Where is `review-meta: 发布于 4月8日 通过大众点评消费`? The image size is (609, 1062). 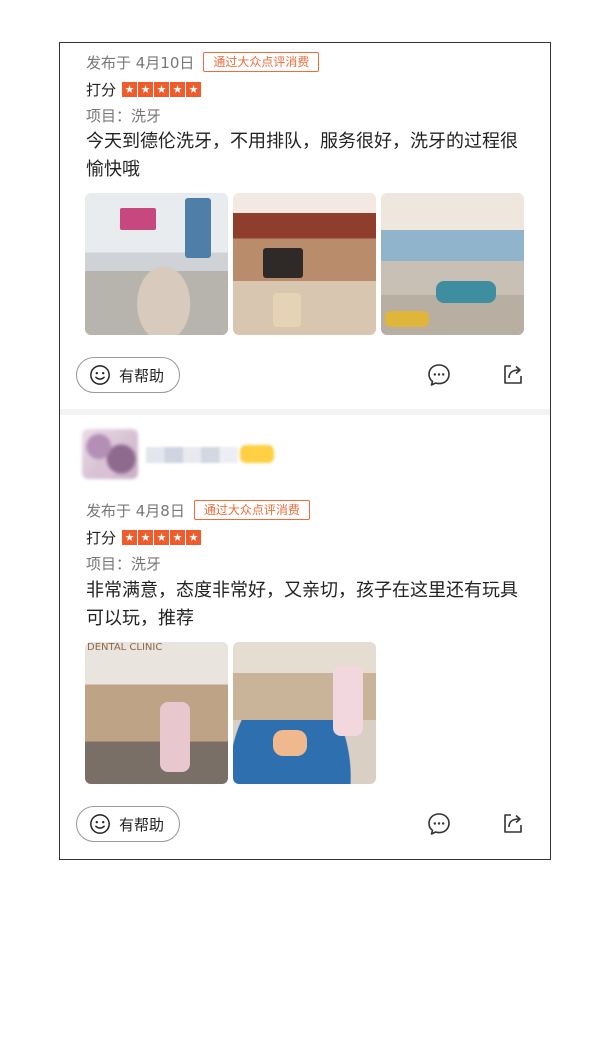
review-meta: 发布于 4月8日 通过大众点评消费 is located at coordinates (198, 510).